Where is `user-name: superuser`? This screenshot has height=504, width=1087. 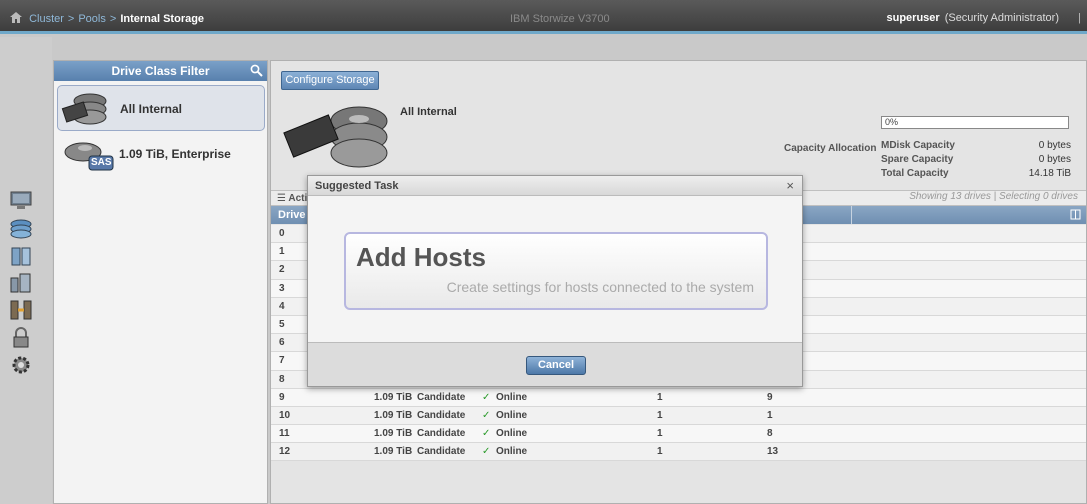
user-name: superuser is located at coordinates (913, 18).